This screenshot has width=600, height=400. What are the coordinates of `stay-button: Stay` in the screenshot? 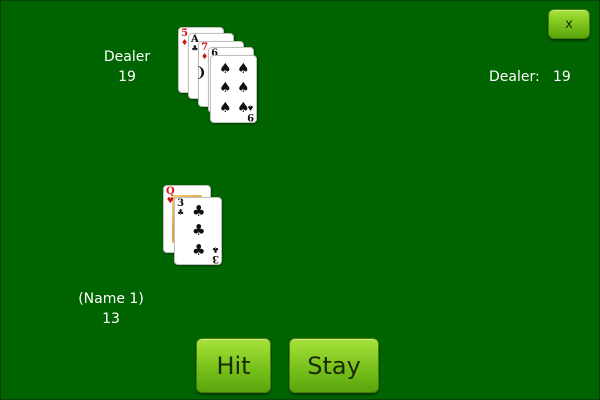 It's located at (334, 365).